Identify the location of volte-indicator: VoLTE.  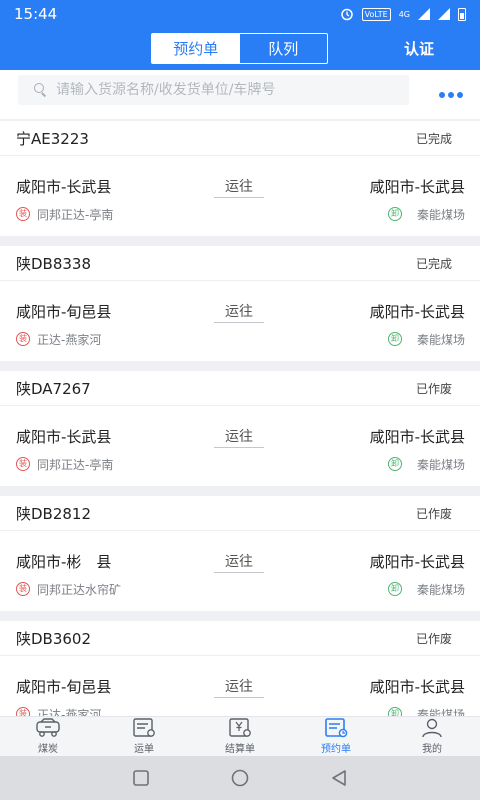
(376, 14).